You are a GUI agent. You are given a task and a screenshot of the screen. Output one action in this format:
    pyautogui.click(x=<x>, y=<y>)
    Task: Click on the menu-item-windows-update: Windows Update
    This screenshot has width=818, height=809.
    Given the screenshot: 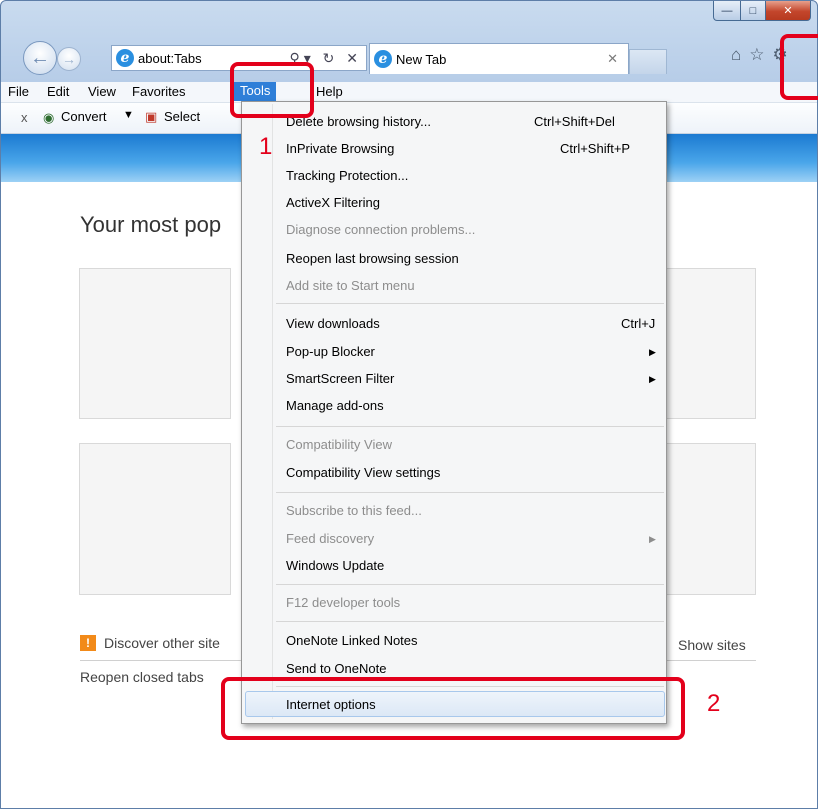 What is the action you would take?
    pyautogui.click(x=335, y=565)
    